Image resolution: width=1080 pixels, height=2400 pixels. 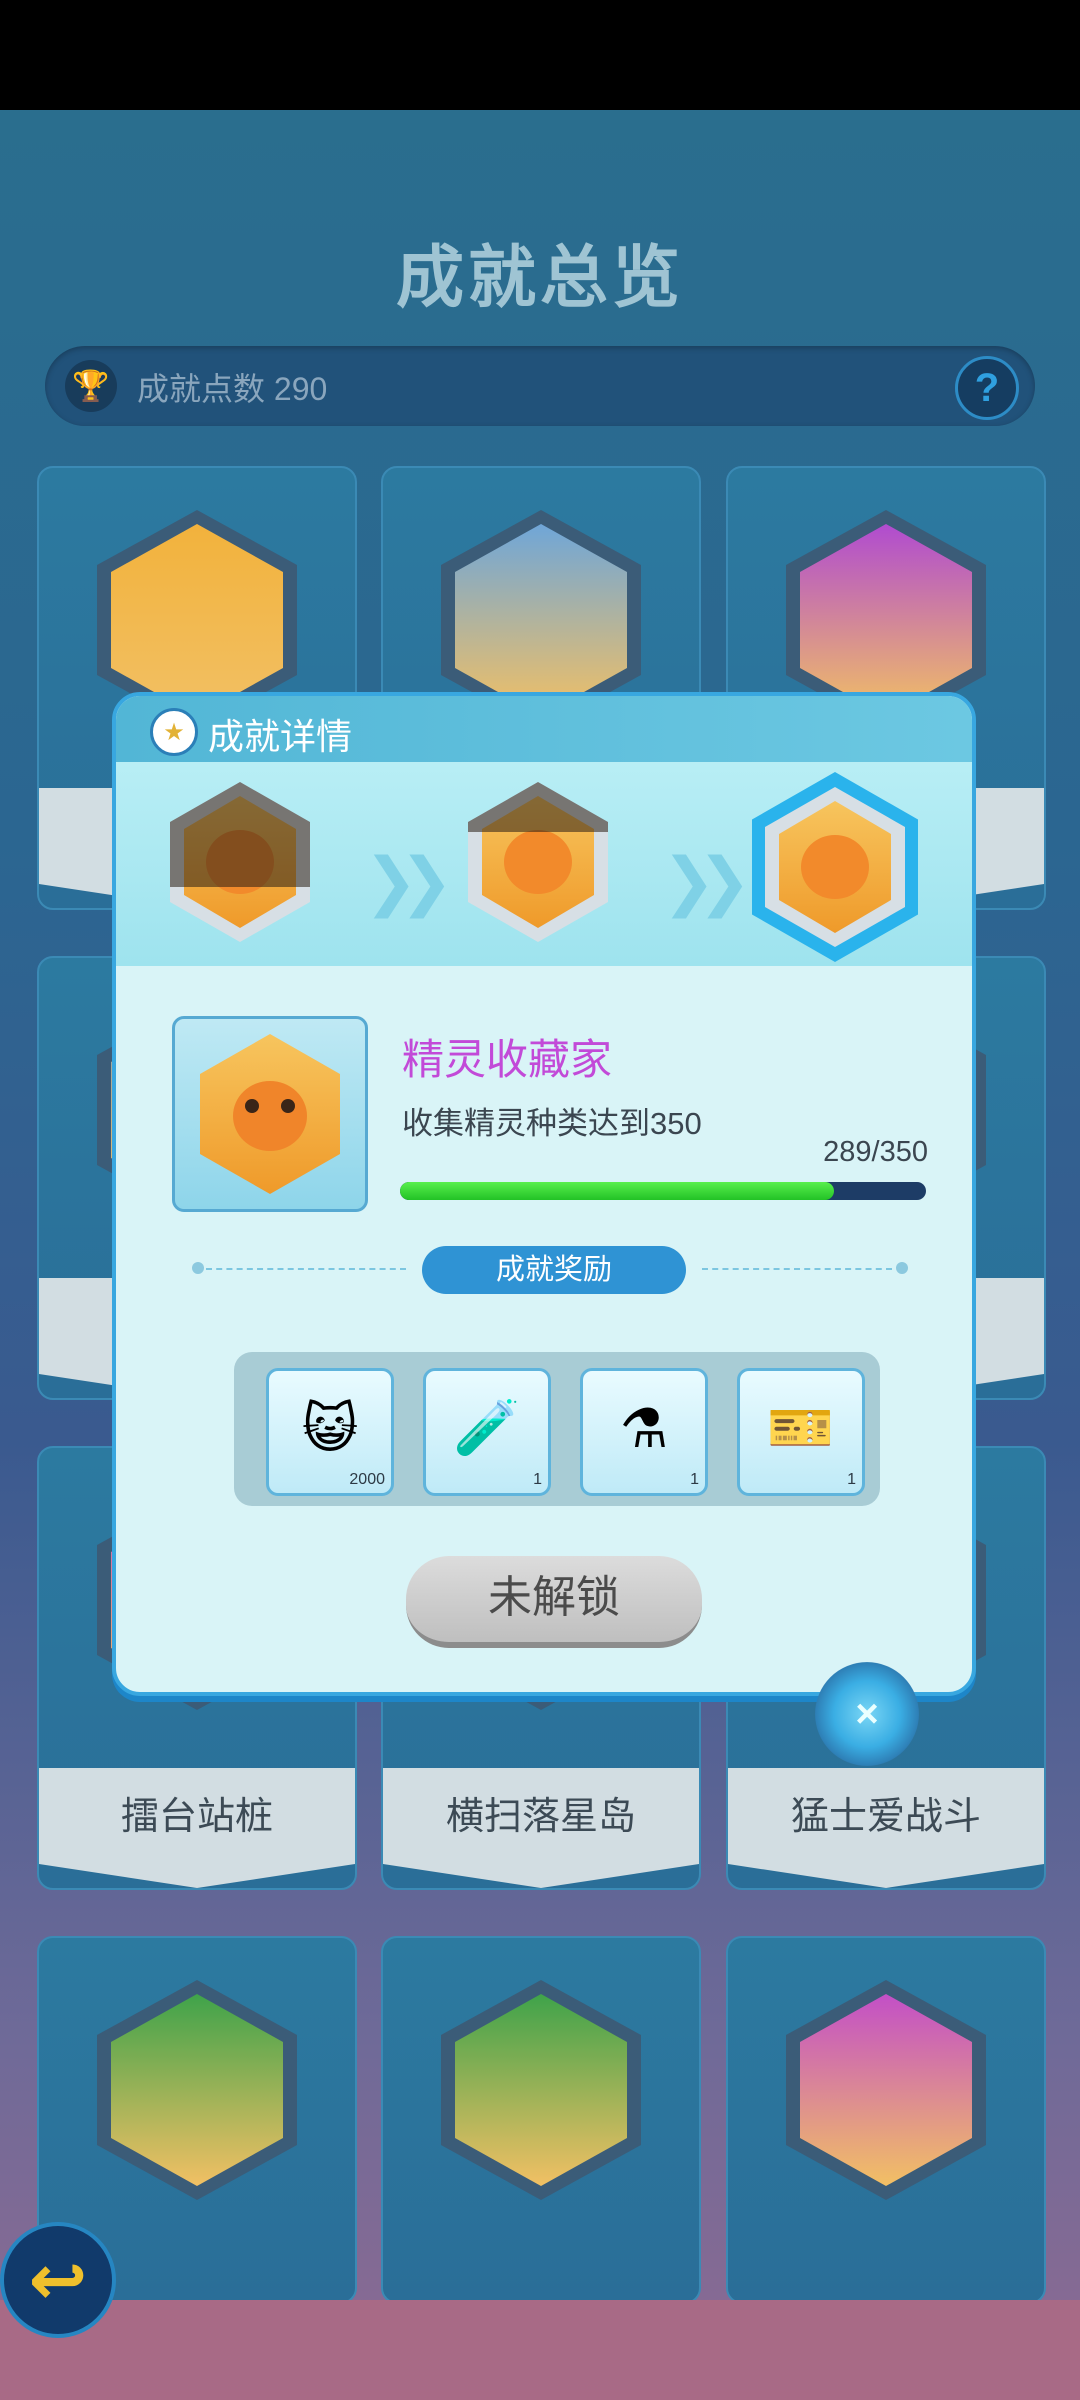 I want to click on potion-bottle-icon: 🧪, so click(x=487, y=1427).